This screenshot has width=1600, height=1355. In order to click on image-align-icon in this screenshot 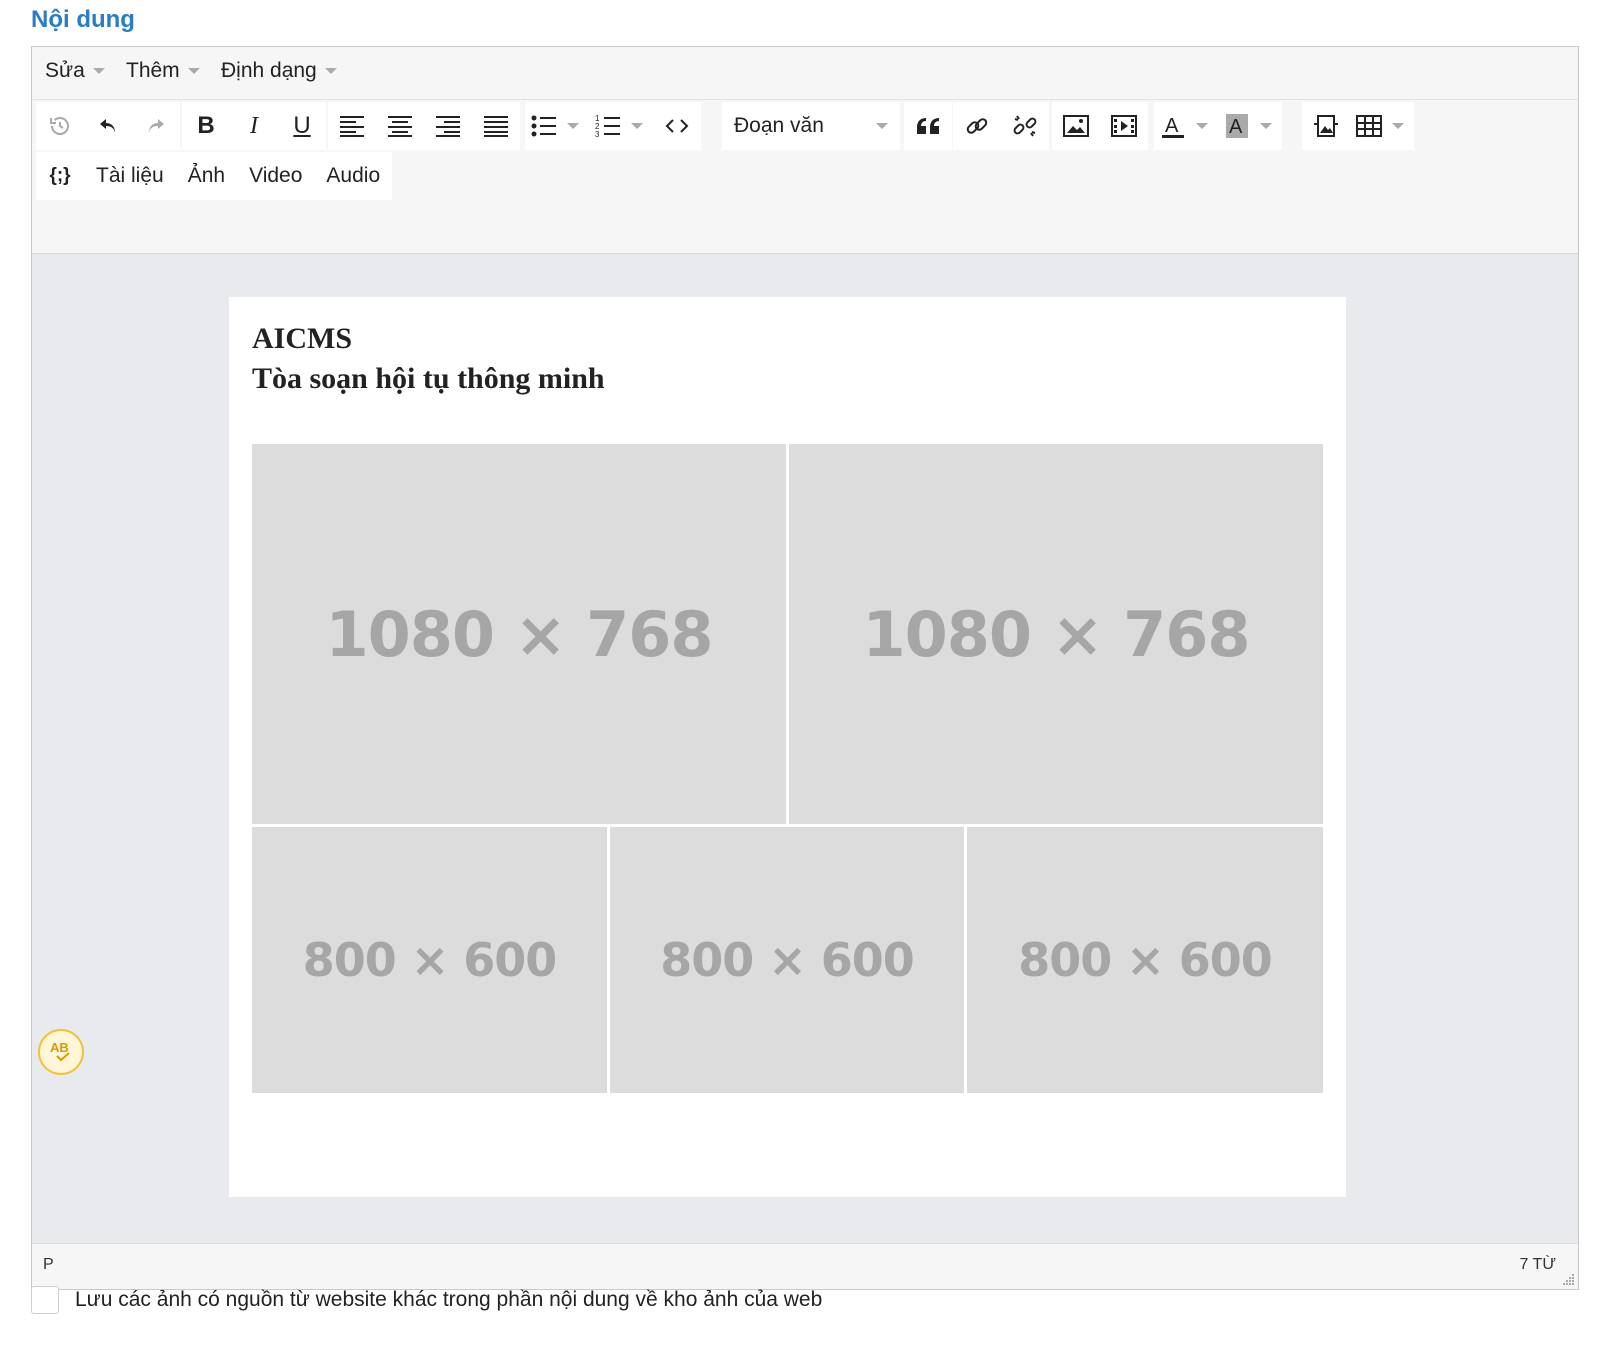, I will do `click(1326, 126)`.